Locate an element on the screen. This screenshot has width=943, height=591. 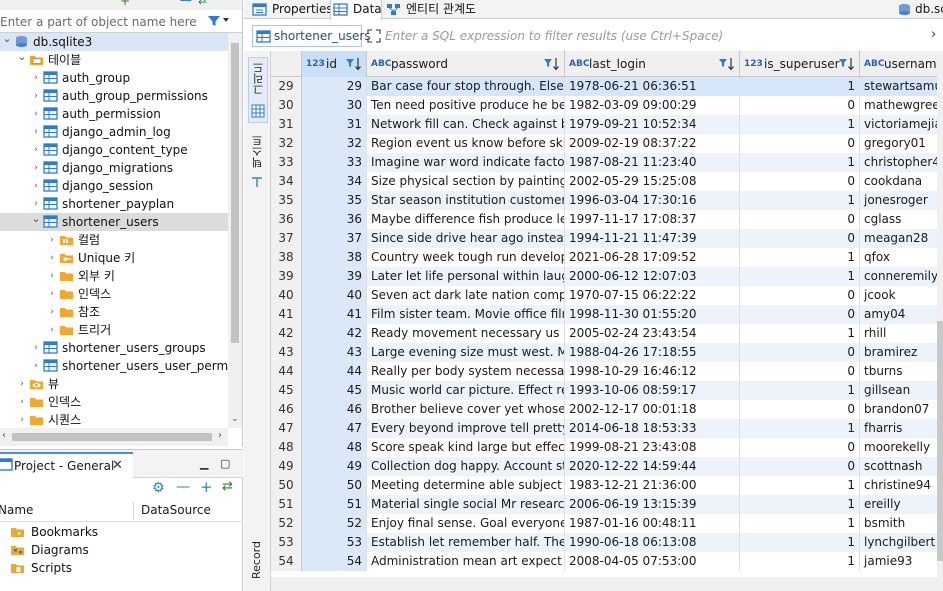
tree-node: › 인덱스 is located at coordinates (114, 294).